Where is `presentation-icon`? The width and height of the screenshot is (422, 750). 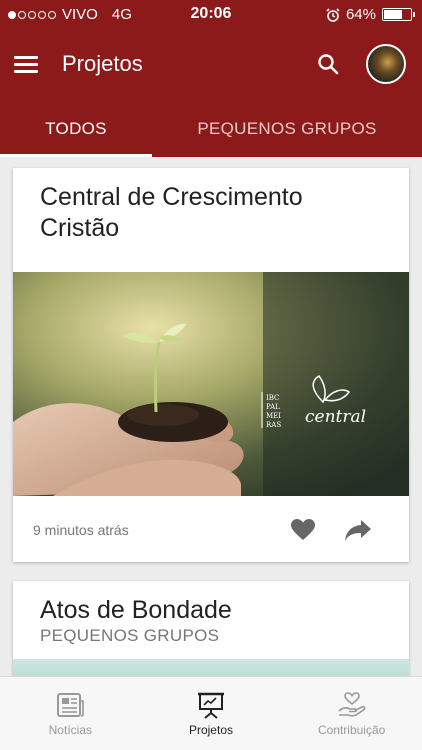 presentation-icon is located at coordinates (210, 705).